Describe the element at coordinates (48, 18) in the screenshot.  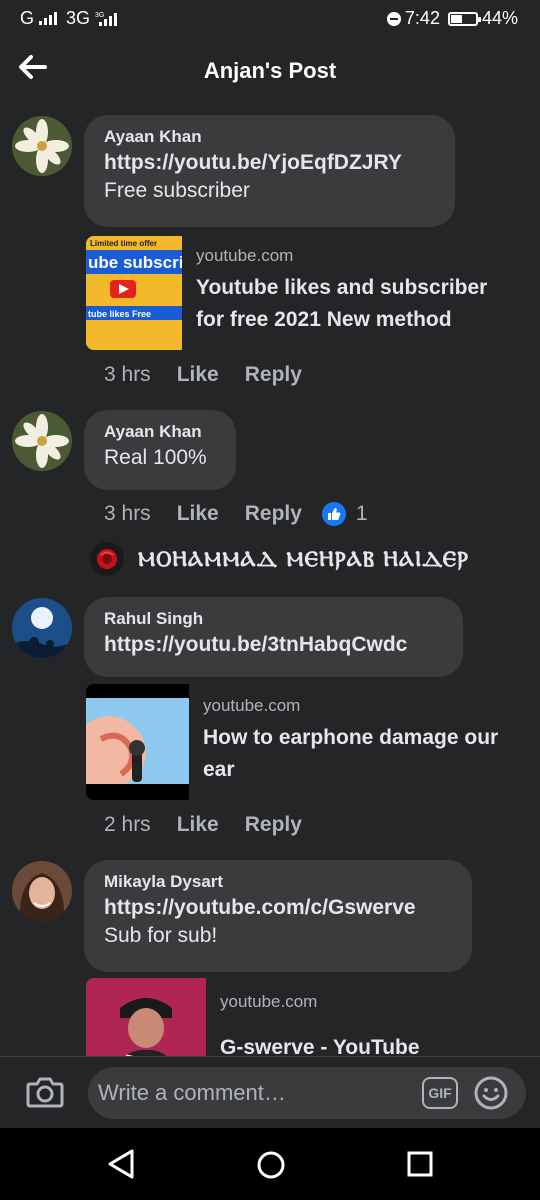
I see `signal-icon` at that location.